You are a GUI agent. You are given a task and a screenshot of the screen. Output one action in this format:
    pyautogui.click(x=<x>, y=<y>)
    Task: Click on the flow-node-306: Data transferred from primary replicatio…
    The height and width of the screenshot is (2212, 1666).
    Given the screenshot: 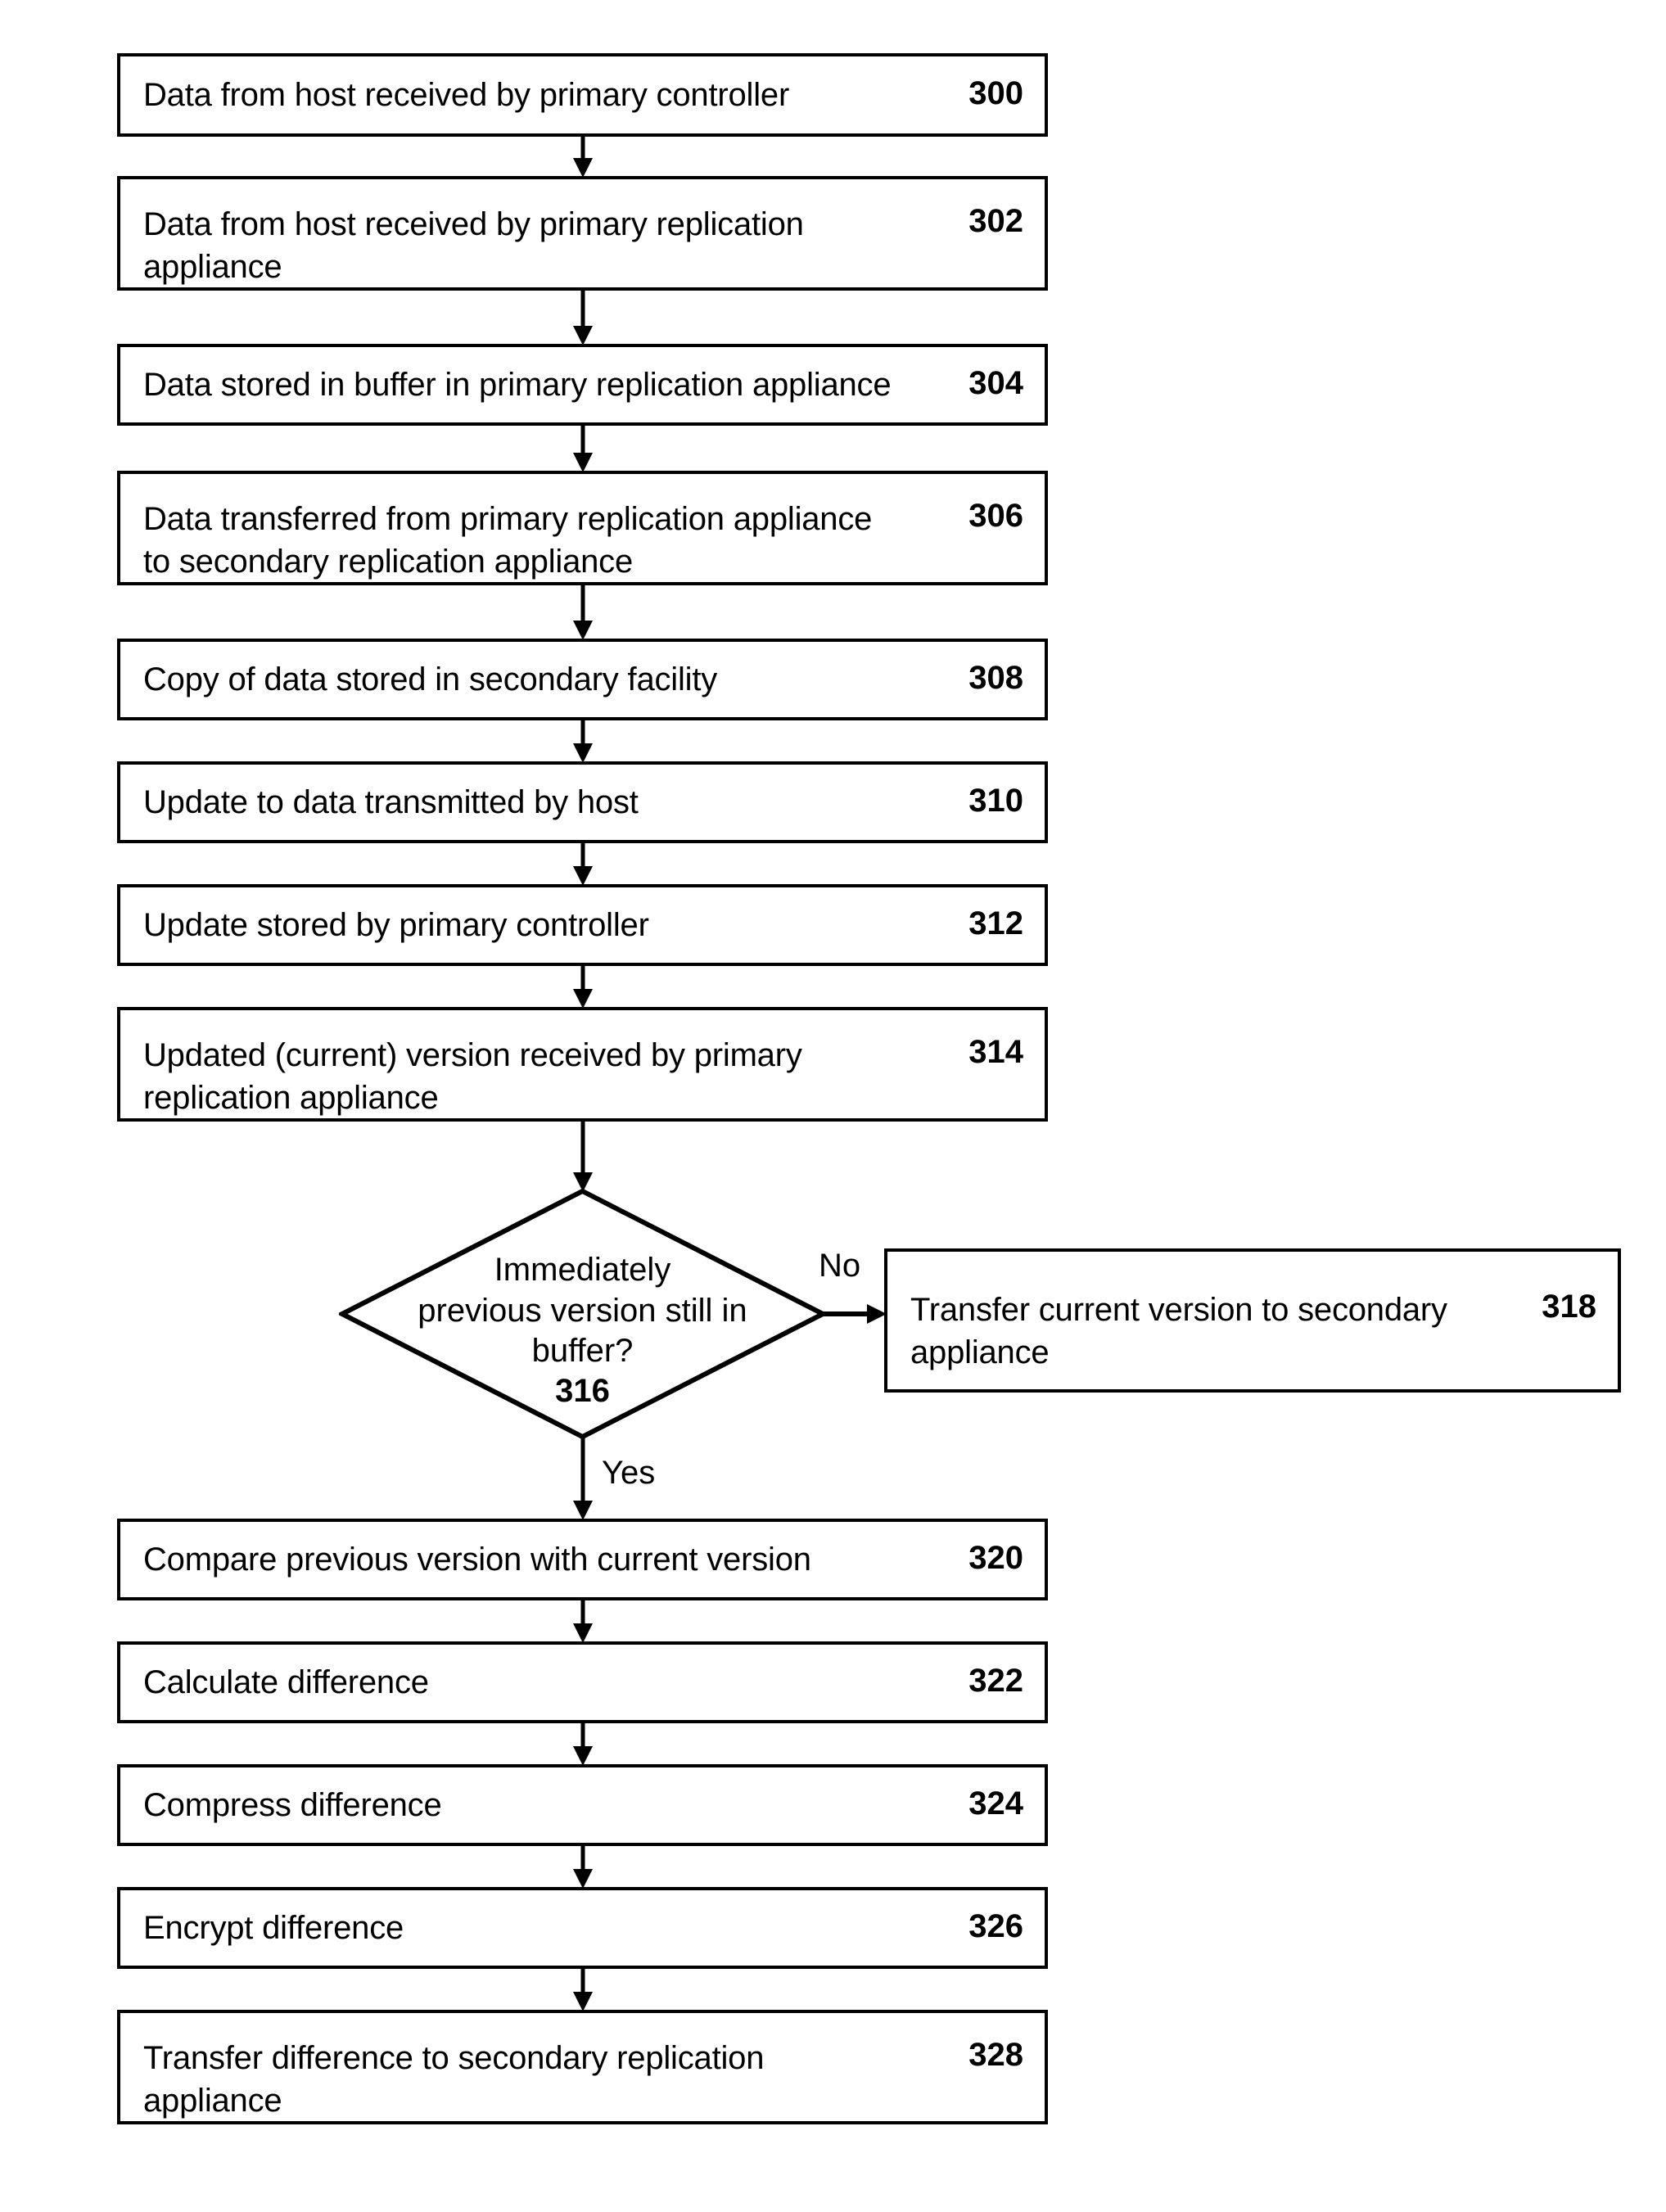 What is the action you would take?
    pyautogui.click(x=582, y=528)
    